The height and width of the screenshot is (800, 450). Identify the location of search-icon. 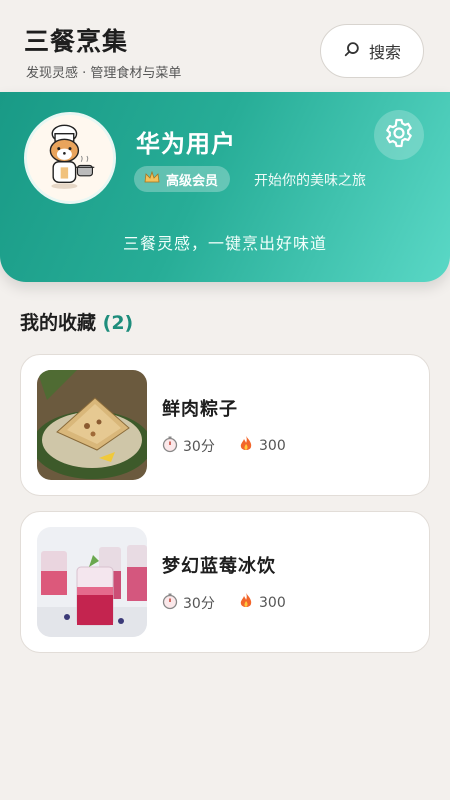
(352, 51).